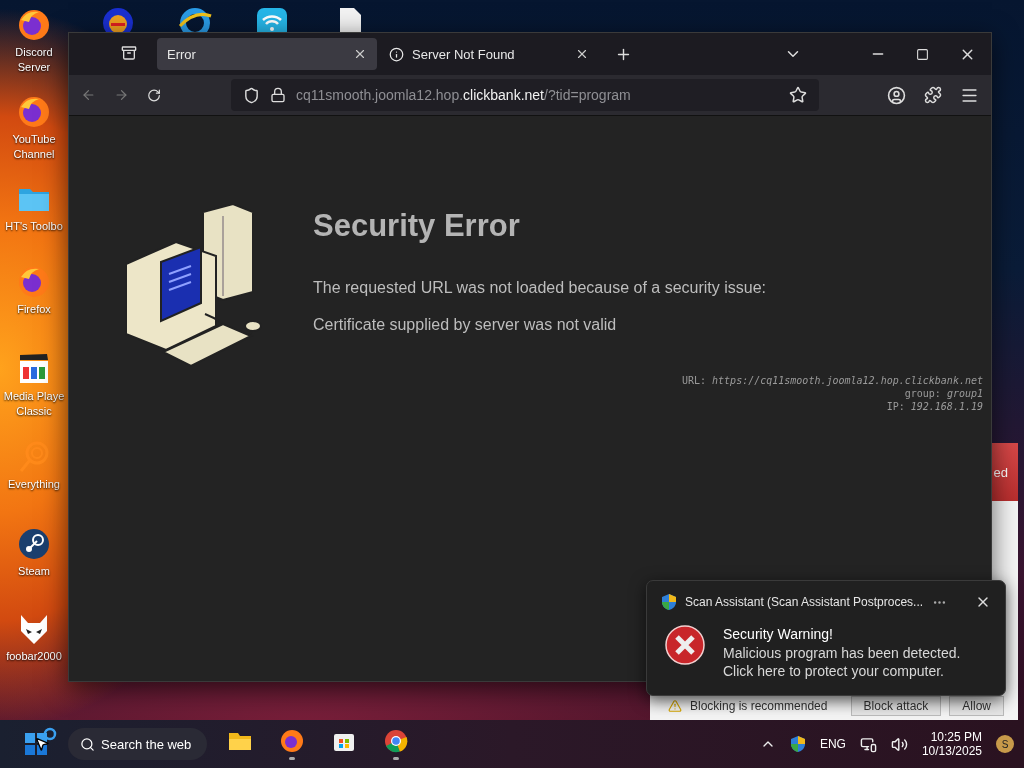 The width and height of the screenshot is (1024, 768). Describe the element at coordinates (832, 744) in the screenshot. I see `language-indicator: ENG` at that location.